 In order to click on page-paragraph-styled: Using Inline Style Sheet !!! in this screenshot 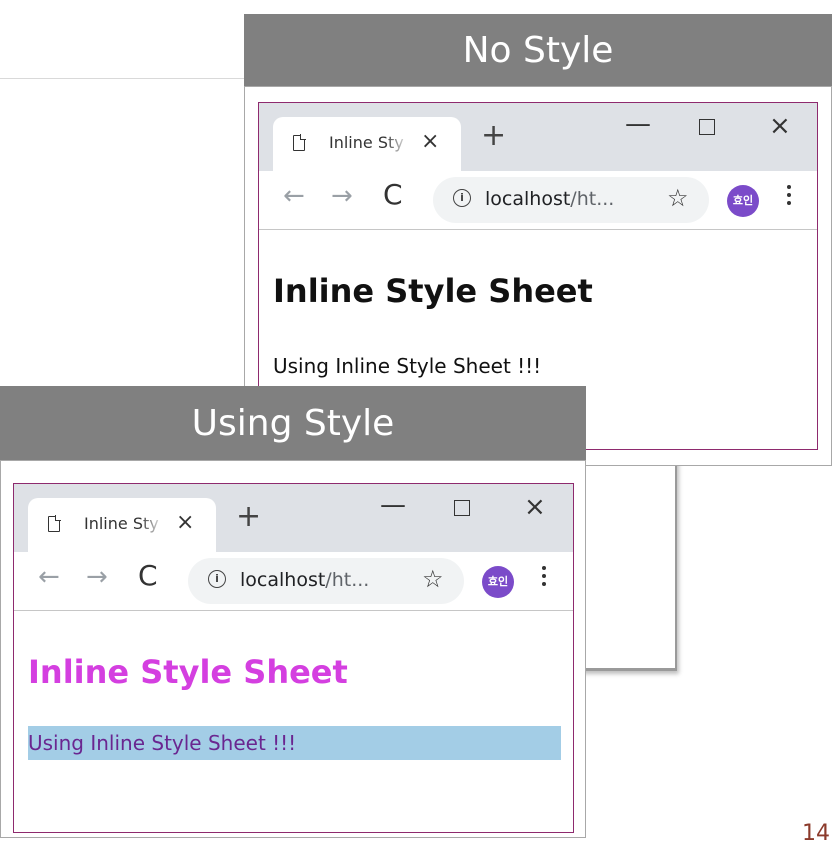, I will do `click(294, 743)`.